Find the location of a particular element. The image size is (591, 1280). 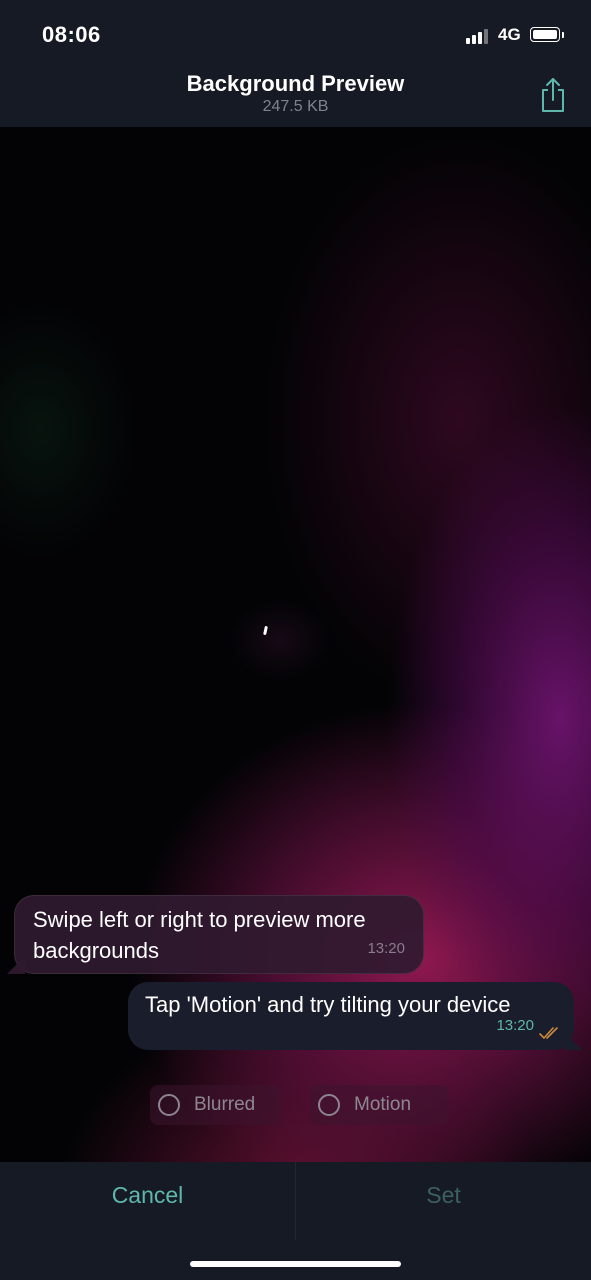

battery-icon is located at coordinates (545, 34).